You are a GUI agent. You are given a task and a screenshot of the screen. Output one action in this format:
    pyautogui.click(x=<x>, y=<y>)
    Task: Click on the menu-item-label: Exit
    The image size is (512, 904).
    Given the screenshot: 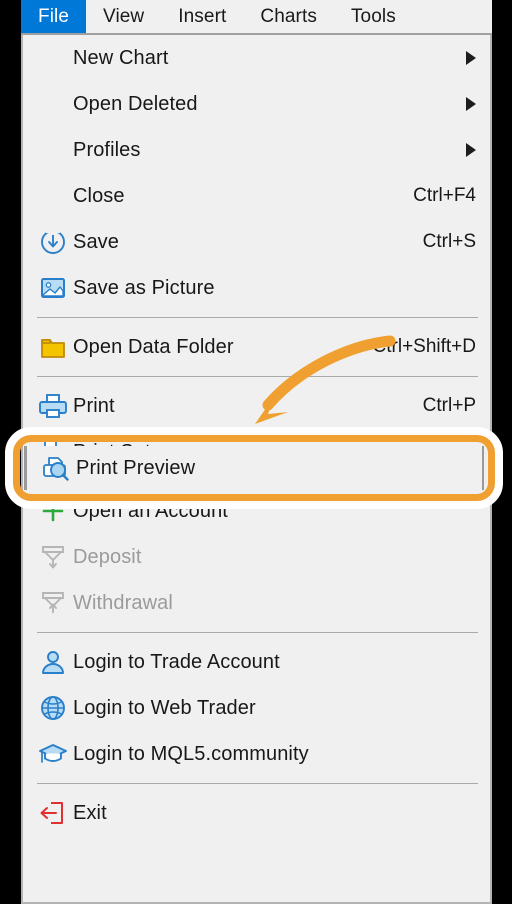 What is the action you would take?
    pyautogui.click(x=90, y=812)
    